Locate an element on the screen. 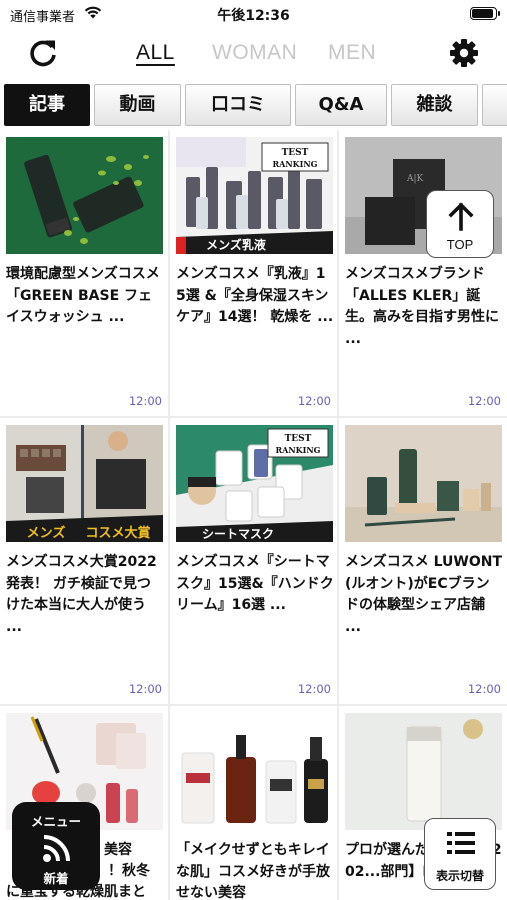 The width and height of the screenshot is (507, 900). menu-button: メニュー 新着 is located at coordinates (56, 846).